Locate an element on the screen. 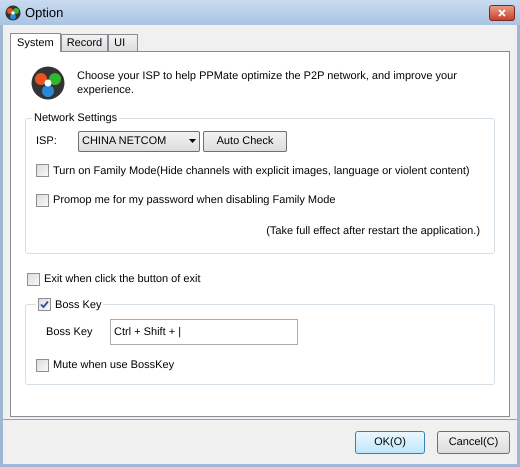 The width and height of the screenshot is (520, 467). checkmark-icon is located at coordinates (44, 305).